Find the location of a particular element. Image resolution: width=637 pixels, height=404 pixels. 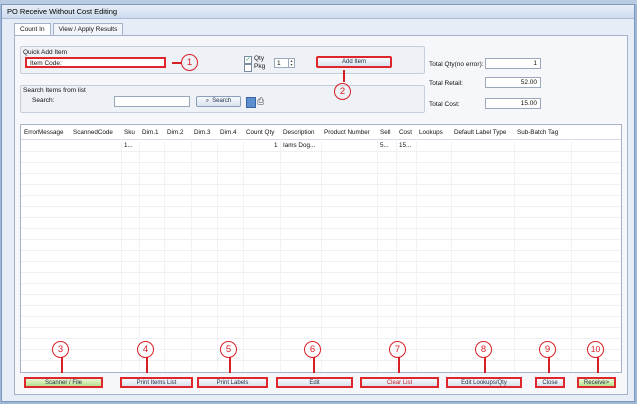

close-button: Close is located at coordinates (550, 382).